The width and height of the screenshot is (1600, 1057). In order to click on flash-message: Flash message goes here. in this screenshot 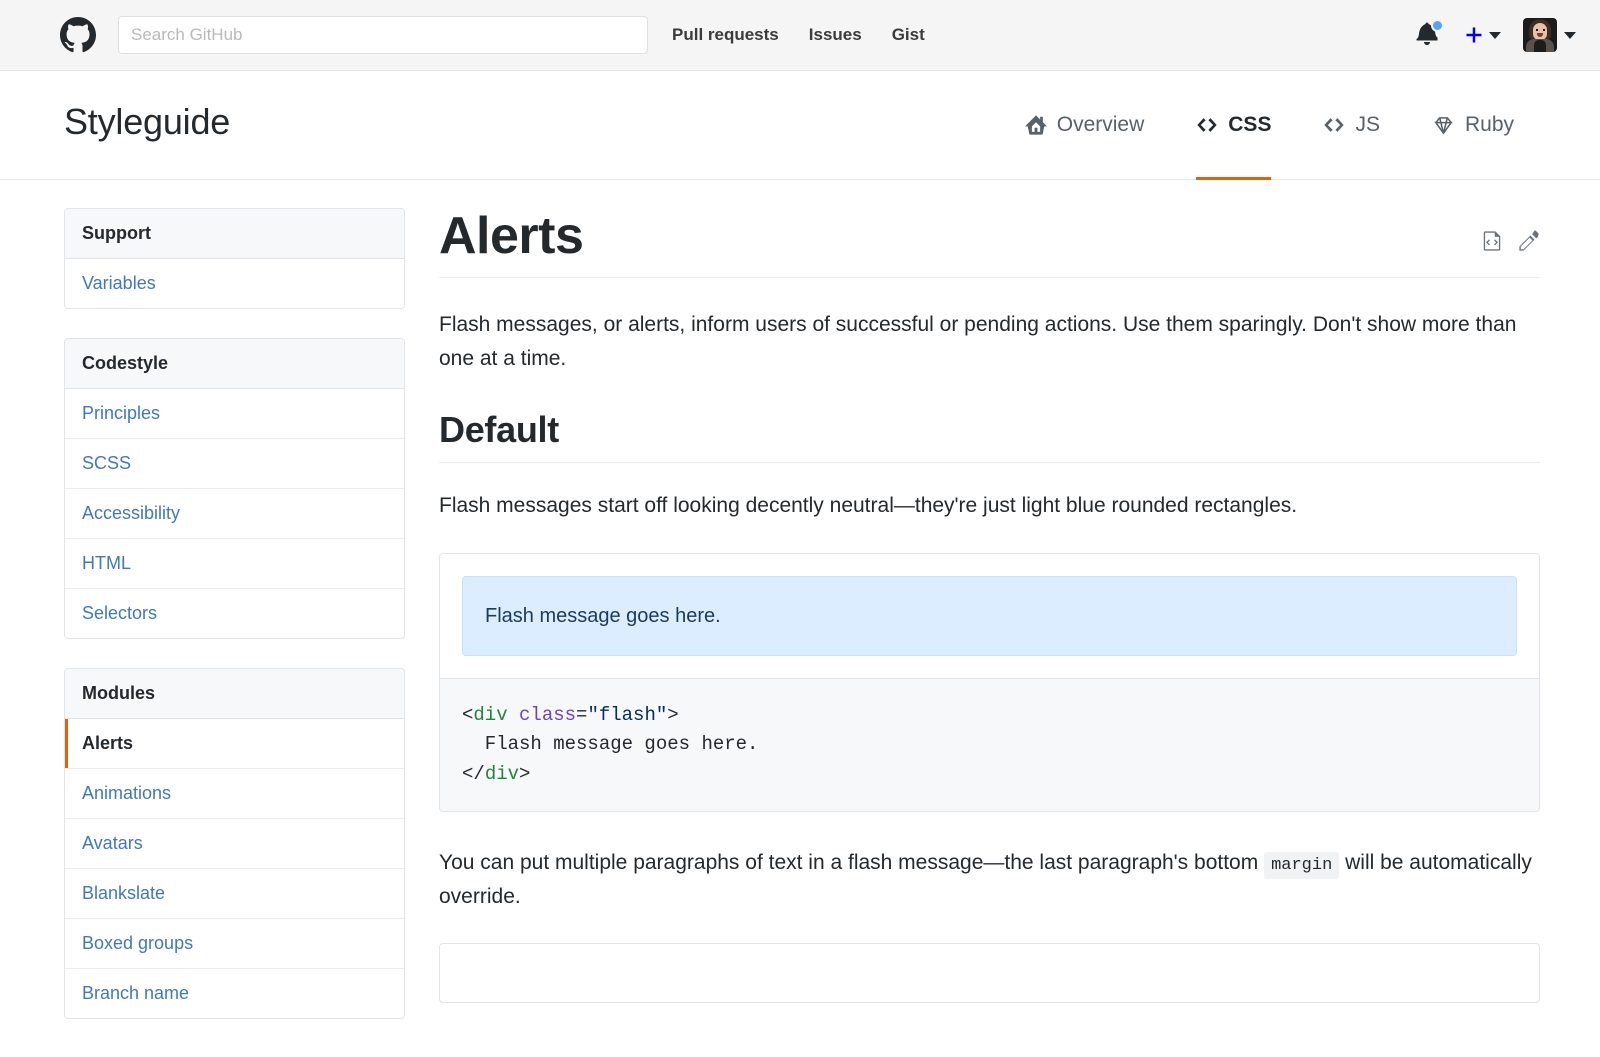, I will do `click(989, 615)`.